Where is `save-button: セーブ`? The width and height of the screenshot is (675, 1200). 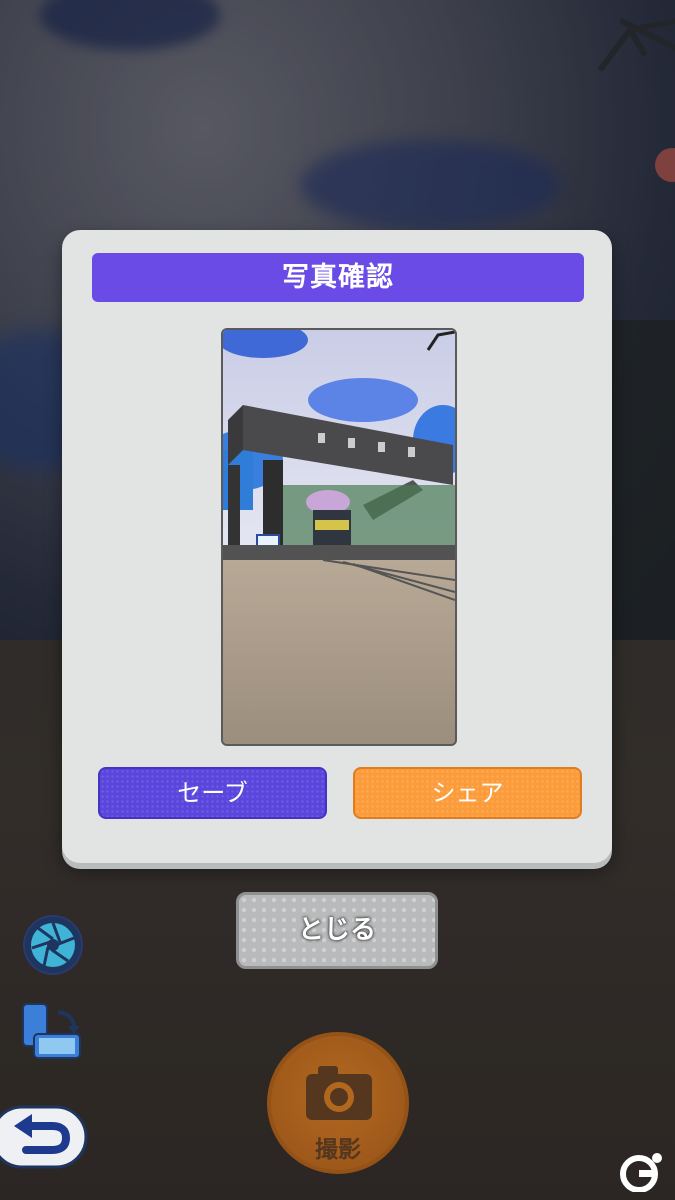
save-button: セーブ is located at coordinates (212, 793).